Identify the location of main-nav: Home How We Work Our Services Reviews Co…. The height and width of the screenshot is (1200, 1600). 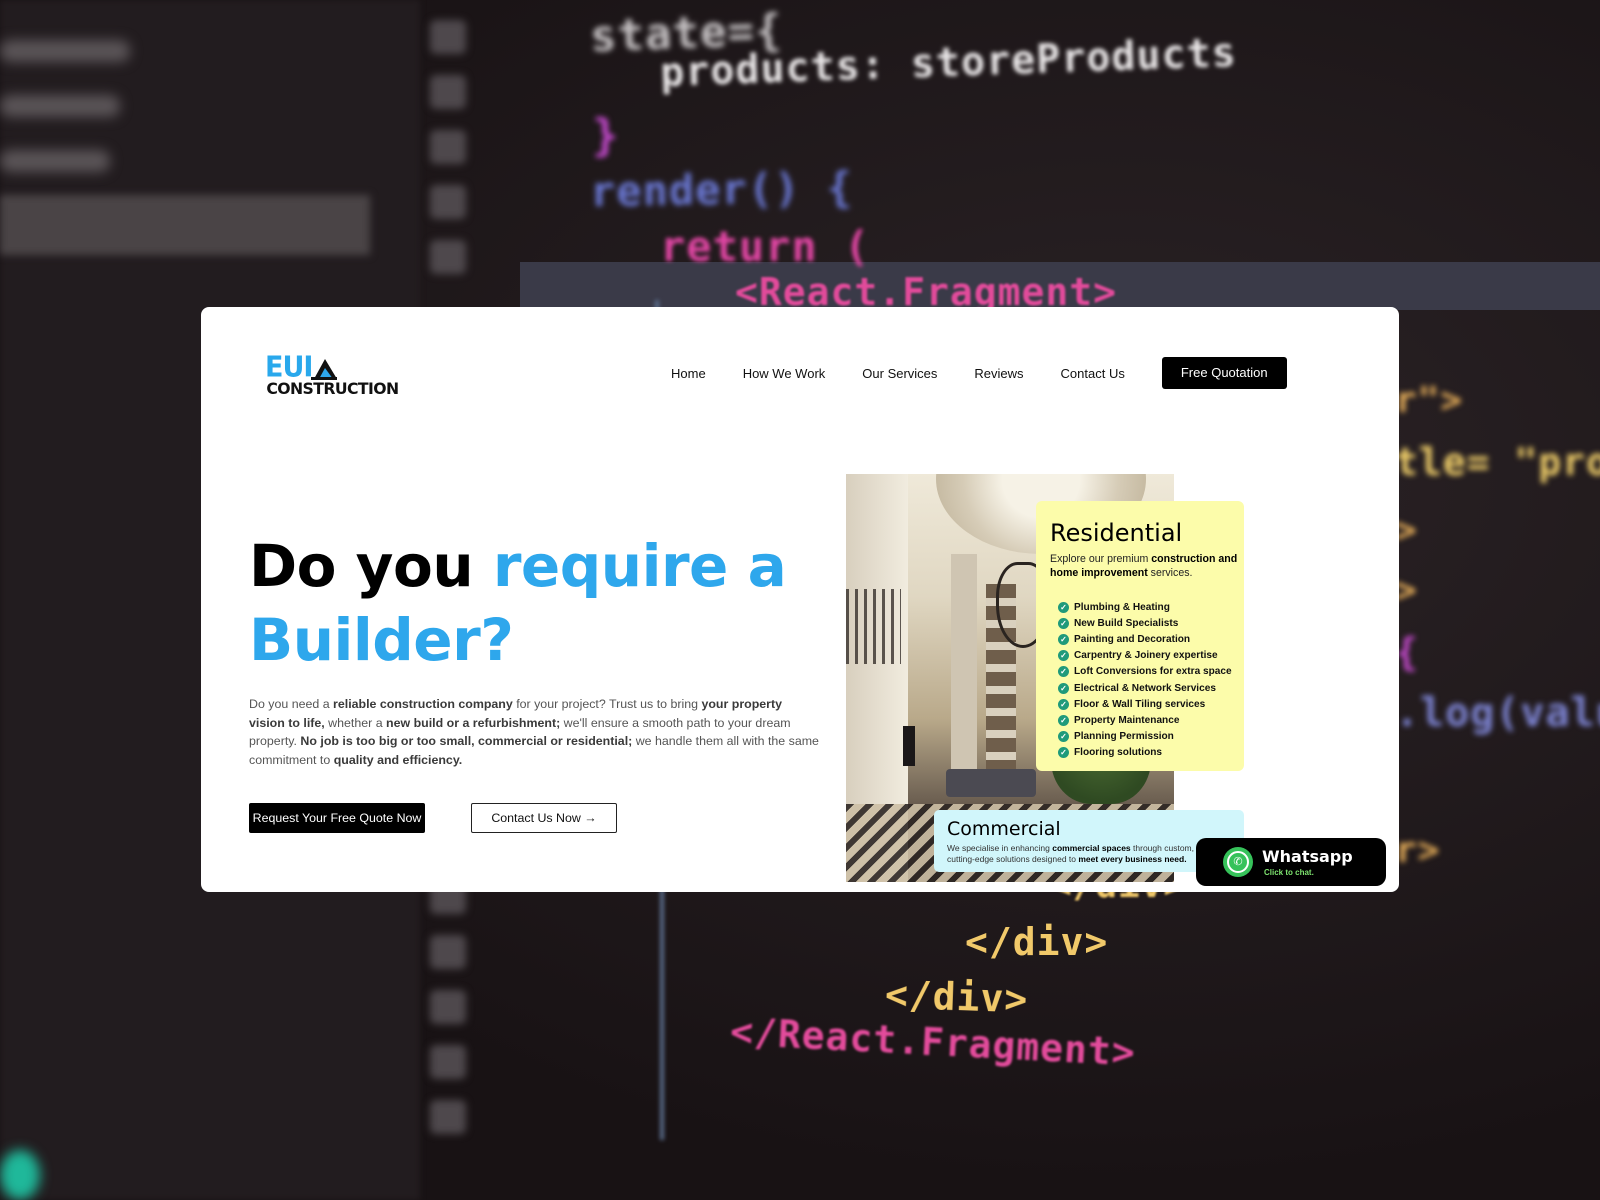
(979, 373).